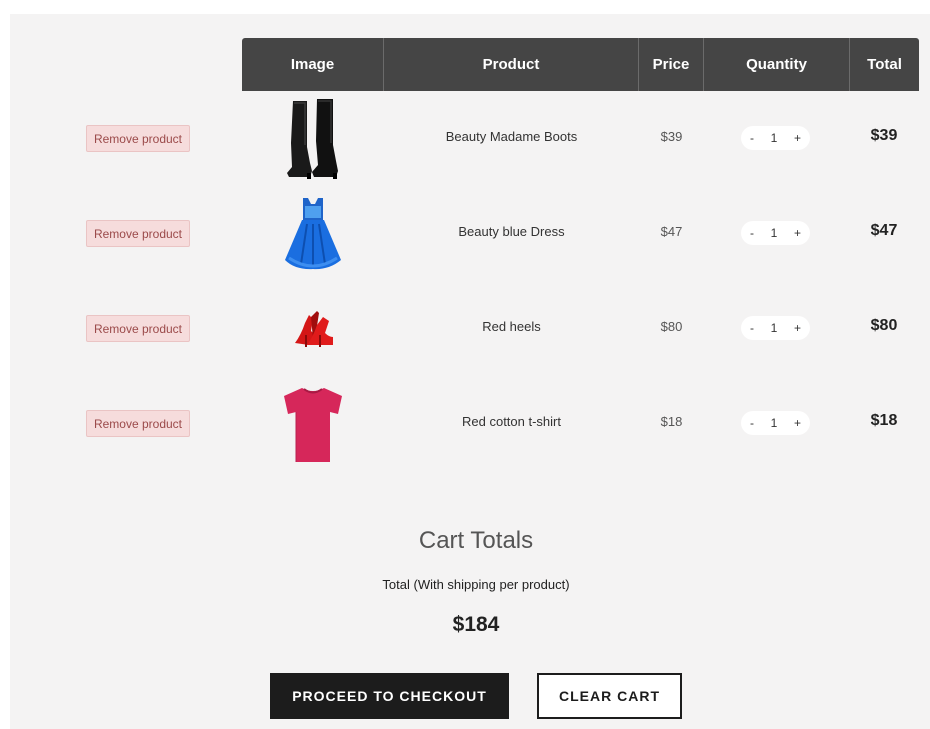 The image size is (930, 729). What do you see at coordinates (511, 326) in the screenshot?
I see `product-name: Red heels` at bounding box center [511, 326].